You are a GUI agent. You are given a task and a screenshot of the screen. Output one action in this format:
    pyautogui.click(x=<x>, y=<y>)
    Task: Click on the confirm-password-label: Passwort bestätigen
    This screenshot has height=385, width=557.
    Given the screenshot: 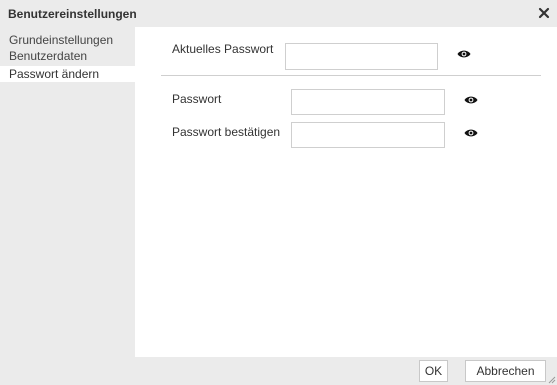 What is the action you would take?
    pyautogui.click(x=226, y=132)
    